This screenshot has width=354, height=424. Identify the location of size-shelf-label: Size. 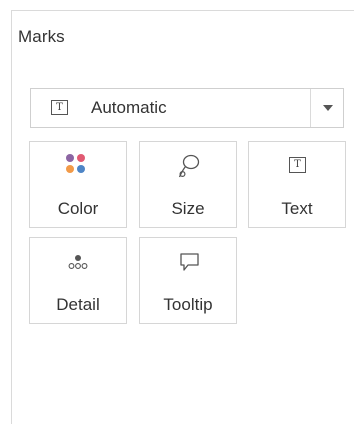
(188, 208).